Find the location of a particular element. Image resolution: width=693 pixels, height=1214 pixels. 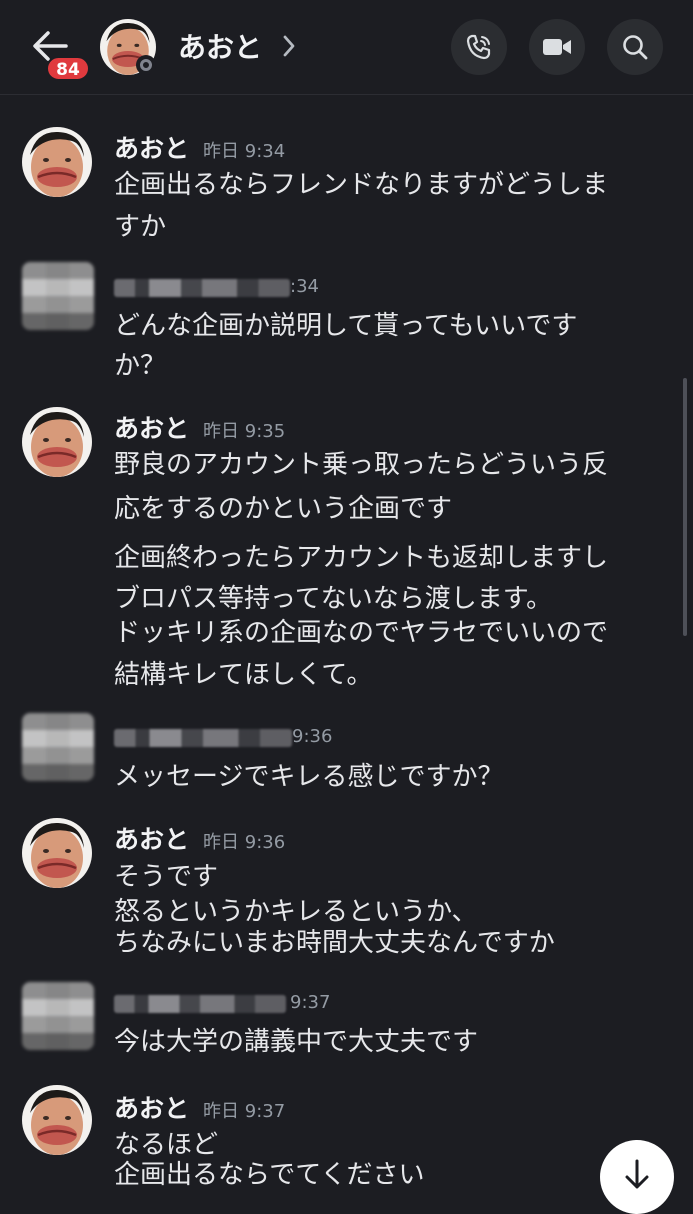

jump-to-bottom-button is located at coordinates (637, 1177).